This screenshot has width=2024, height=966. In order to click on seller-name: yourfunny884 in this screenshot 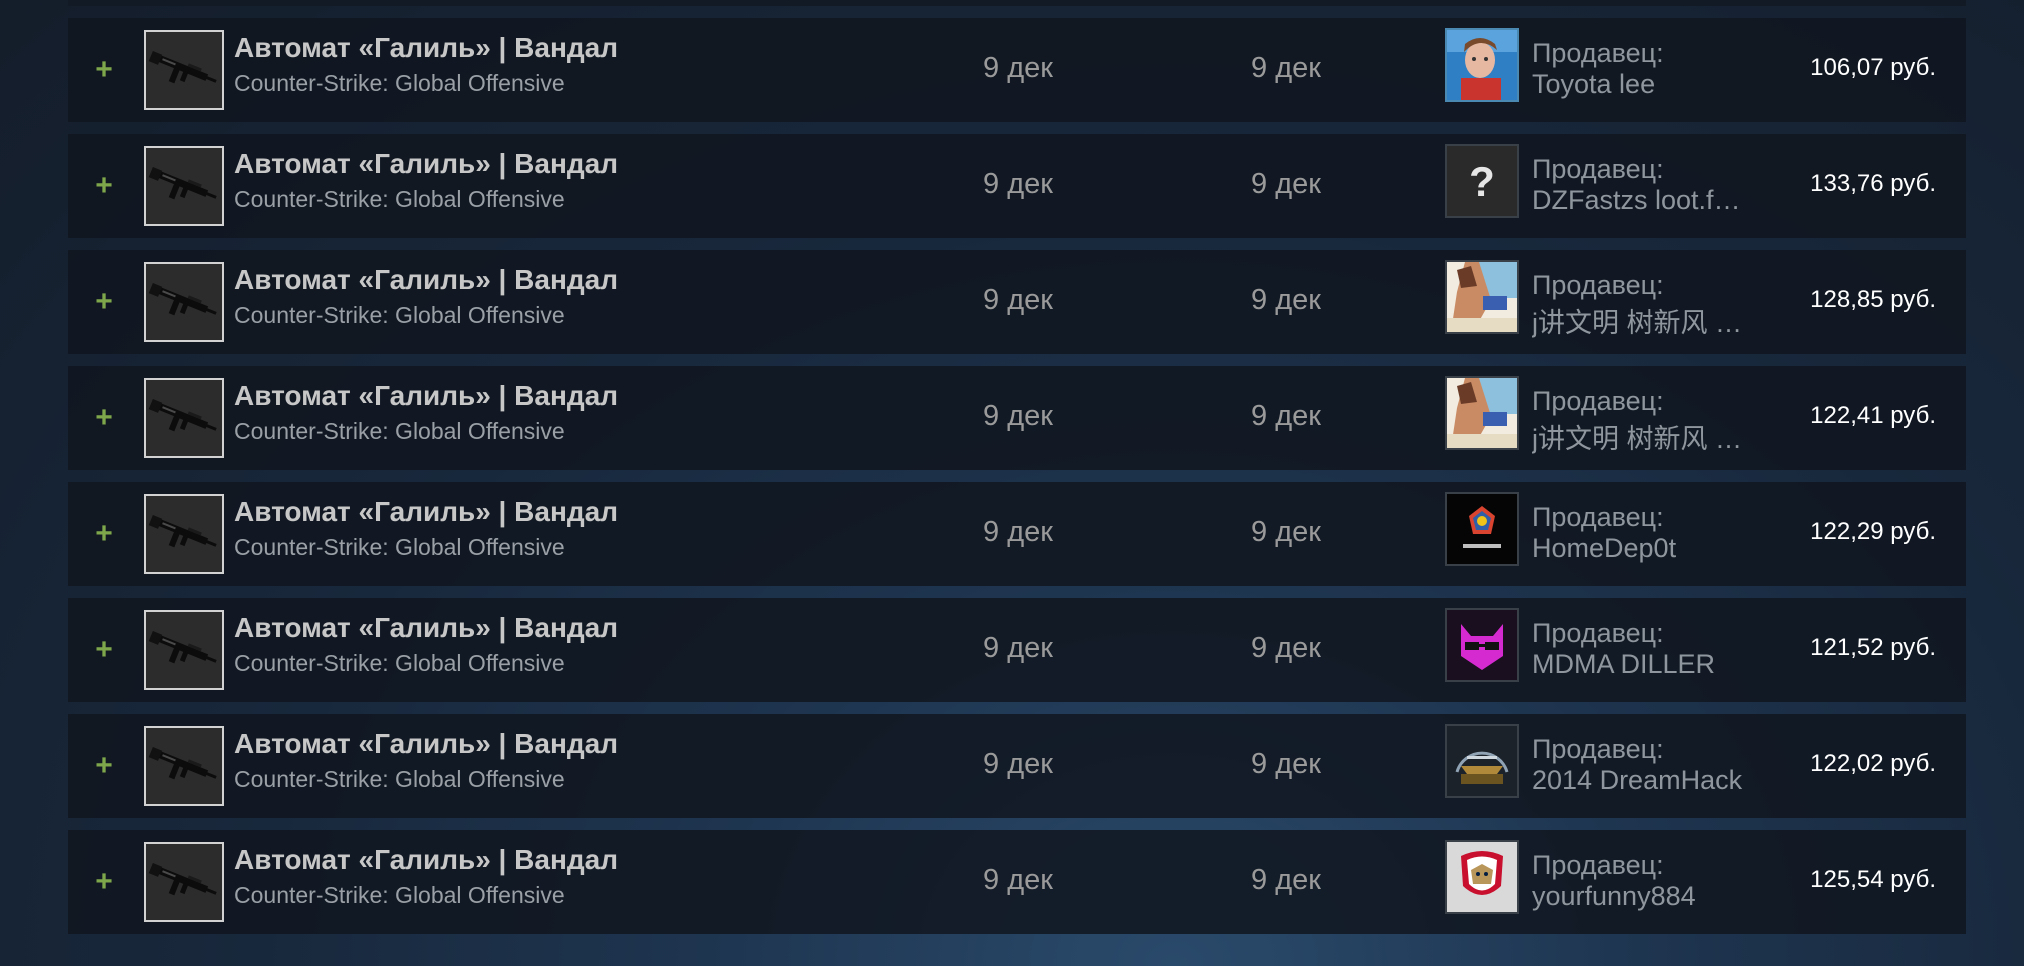, I will do `click(1645, 896)`.